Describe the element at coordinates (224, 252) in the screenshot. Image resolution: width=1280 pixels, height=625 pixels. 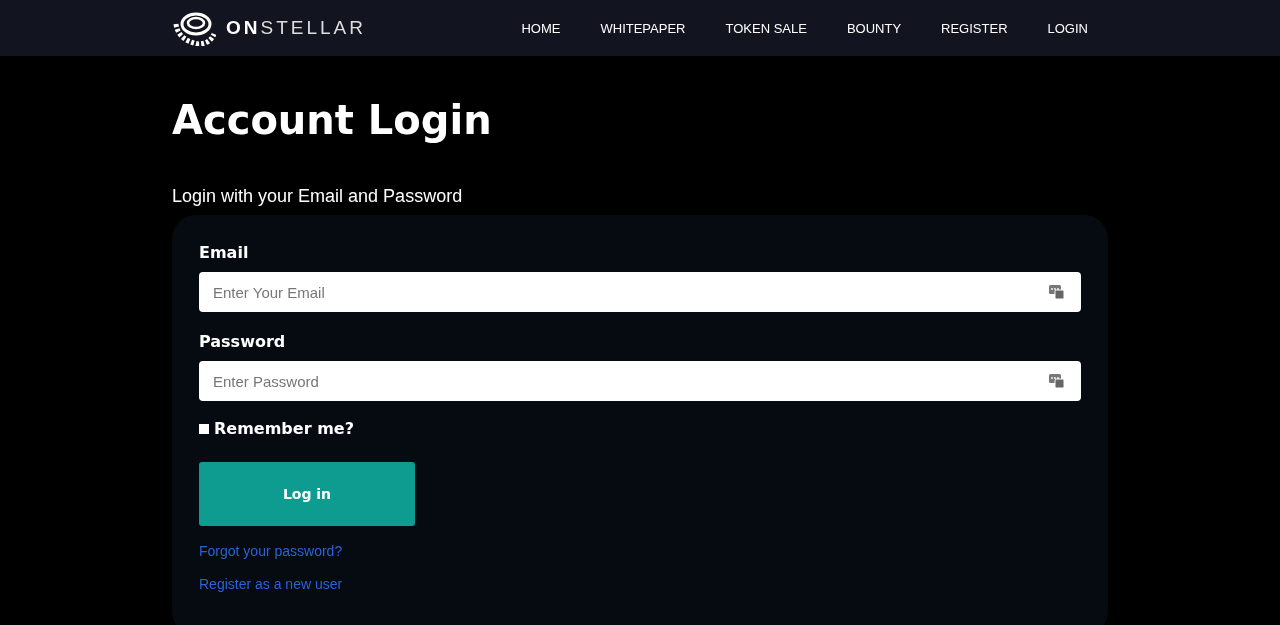
I see `field-label: Email` at that location.